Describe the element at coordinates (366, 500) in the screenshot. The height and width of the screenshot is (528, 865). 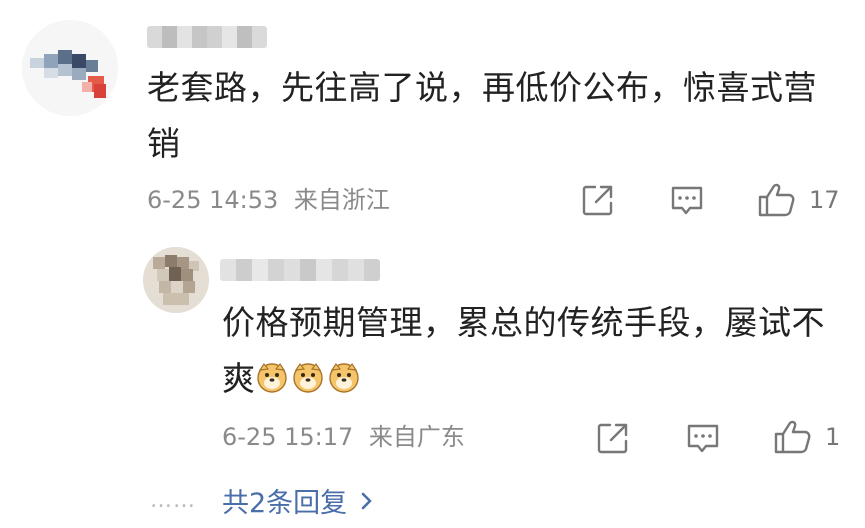
I see `chevron-right-icon` at that location.